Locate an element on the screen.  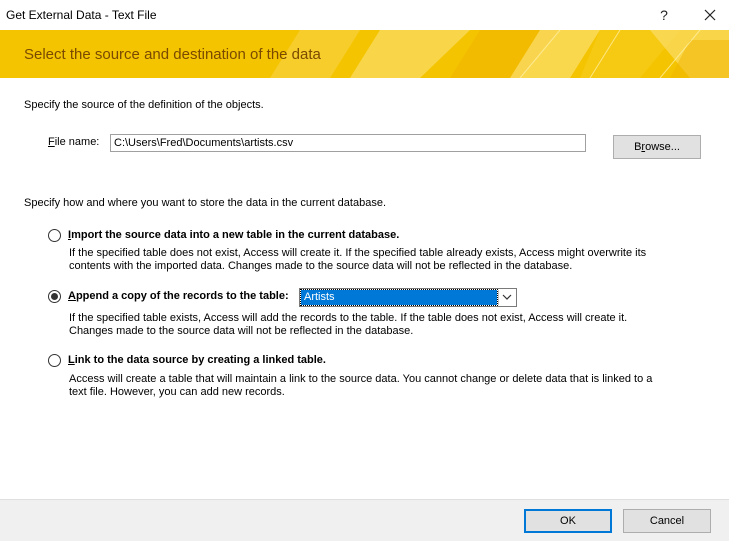
close-button is located at coordinates (710, 15).